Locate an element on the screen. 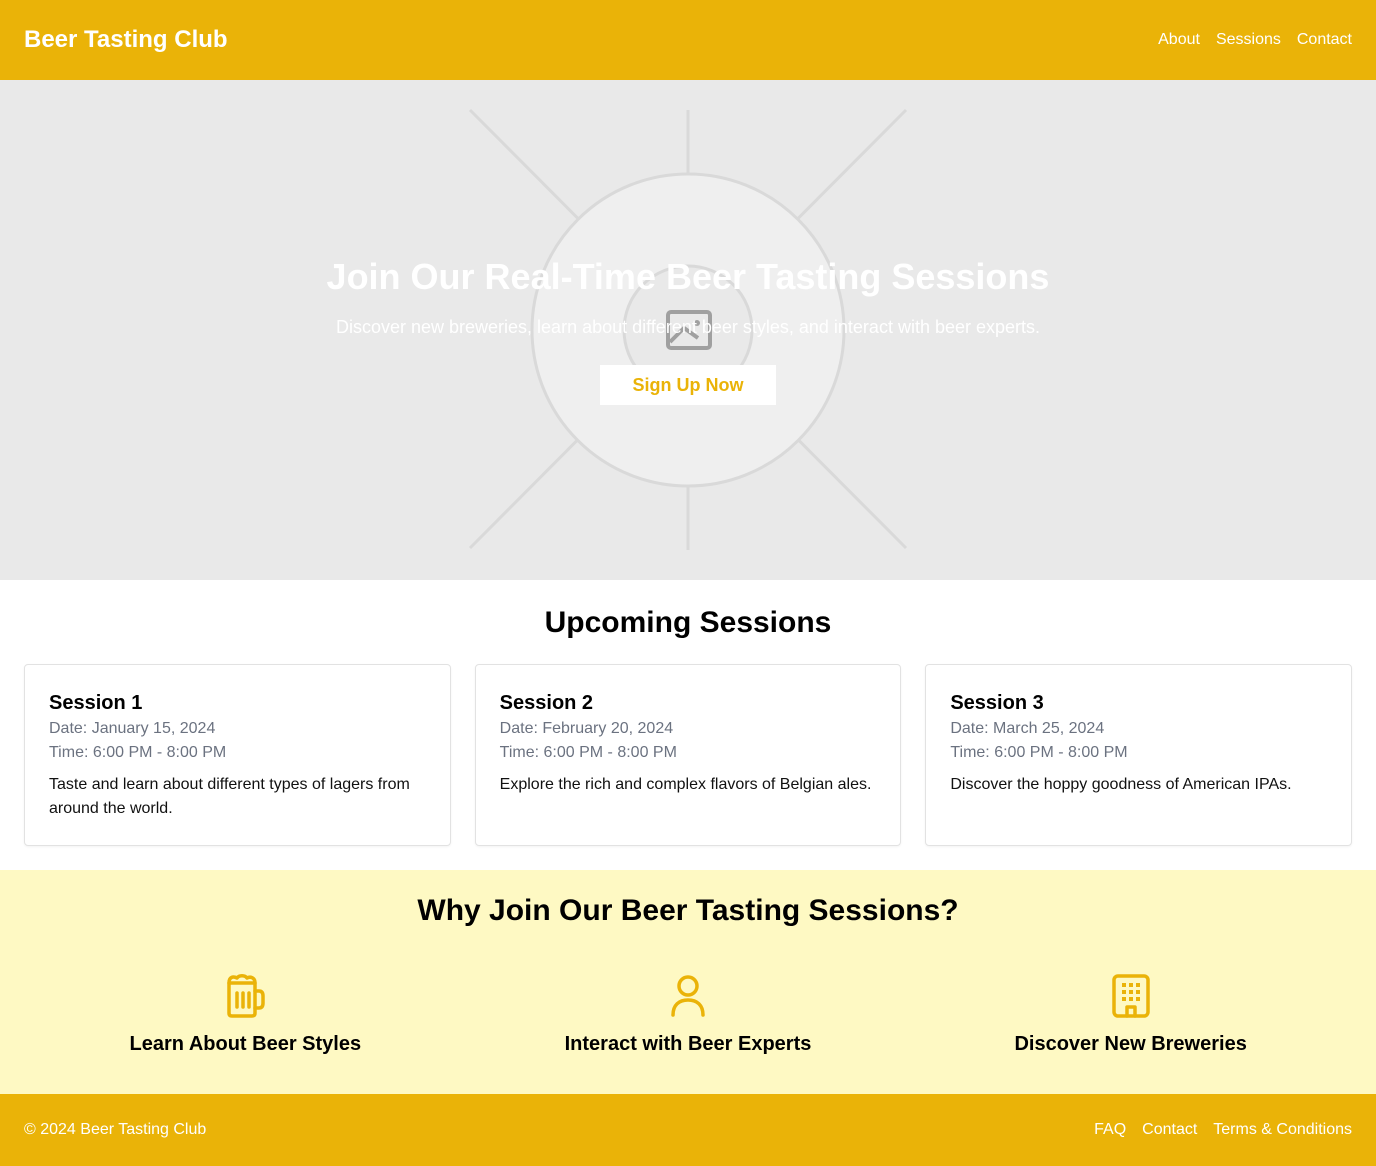  nav-link-sessions: Sessions is located at coordinates (1248, 40).